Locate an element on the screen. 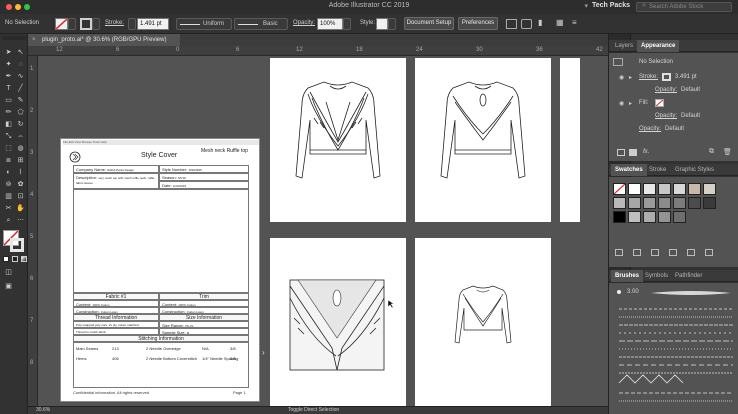 This screenshot has width=738, height=414. shape-builder-tool-icon: ◍ is located at coordinates (20, 149).